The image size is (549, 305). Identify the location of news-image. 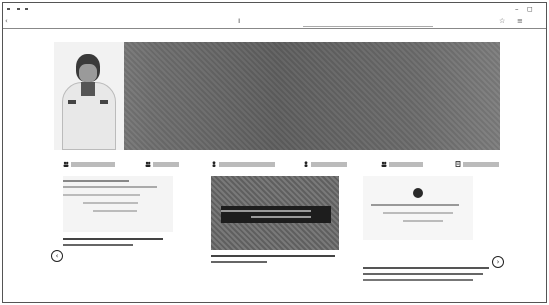
(275, 213).